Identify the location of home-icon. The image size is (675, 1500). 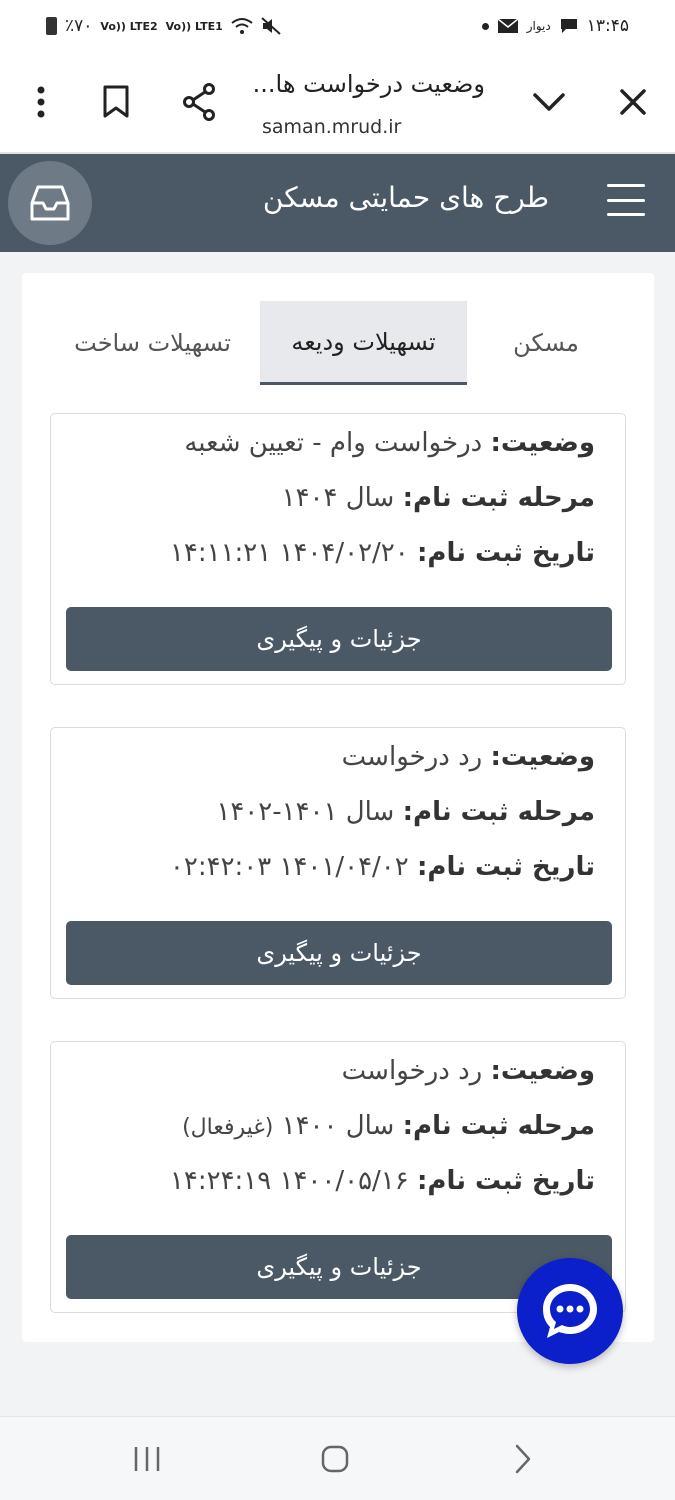
(335, 1458).